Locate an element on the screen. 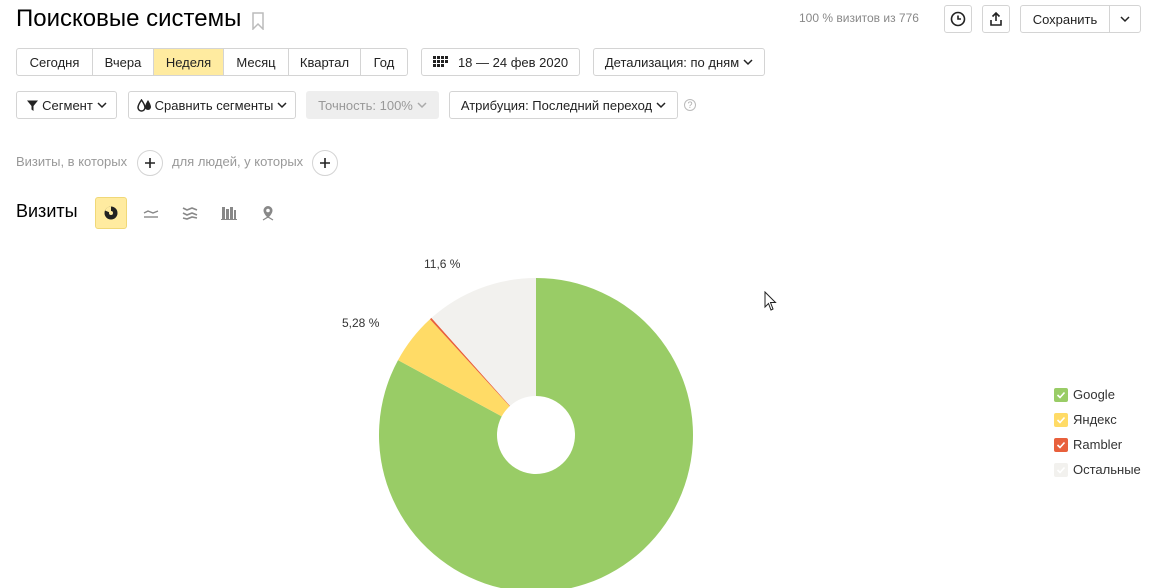 This screenshot has width=1157, height=588. save-options-button is located at coordinates (1125, 19).